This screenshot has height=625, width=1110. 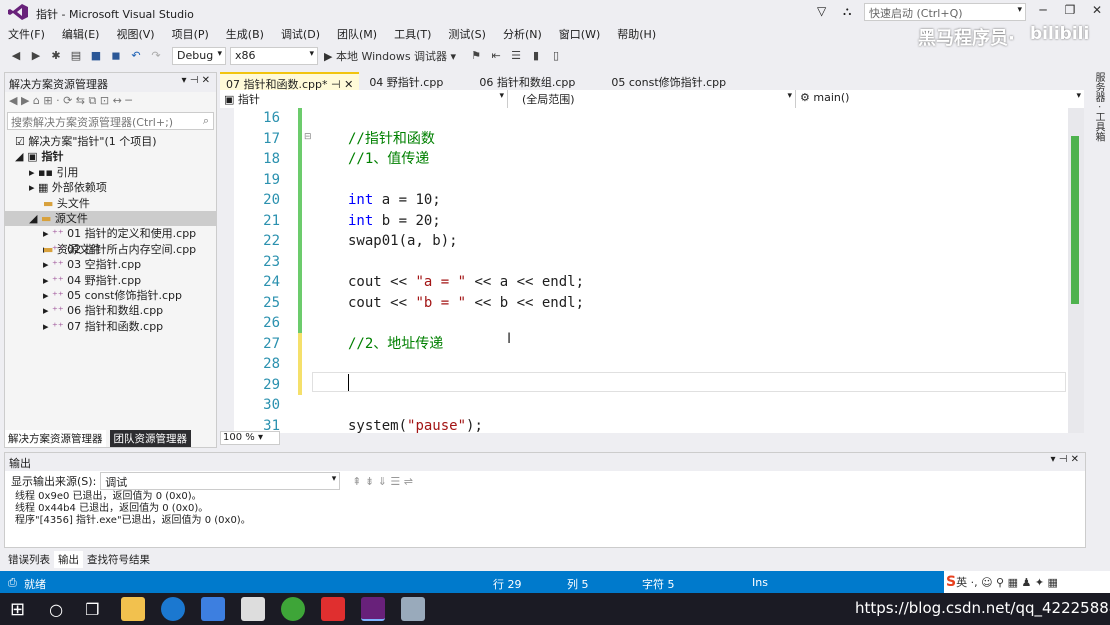 I want to click on output-pin-close-icon: ▾ ⊣ ✕, so click(x=1065, y=459).